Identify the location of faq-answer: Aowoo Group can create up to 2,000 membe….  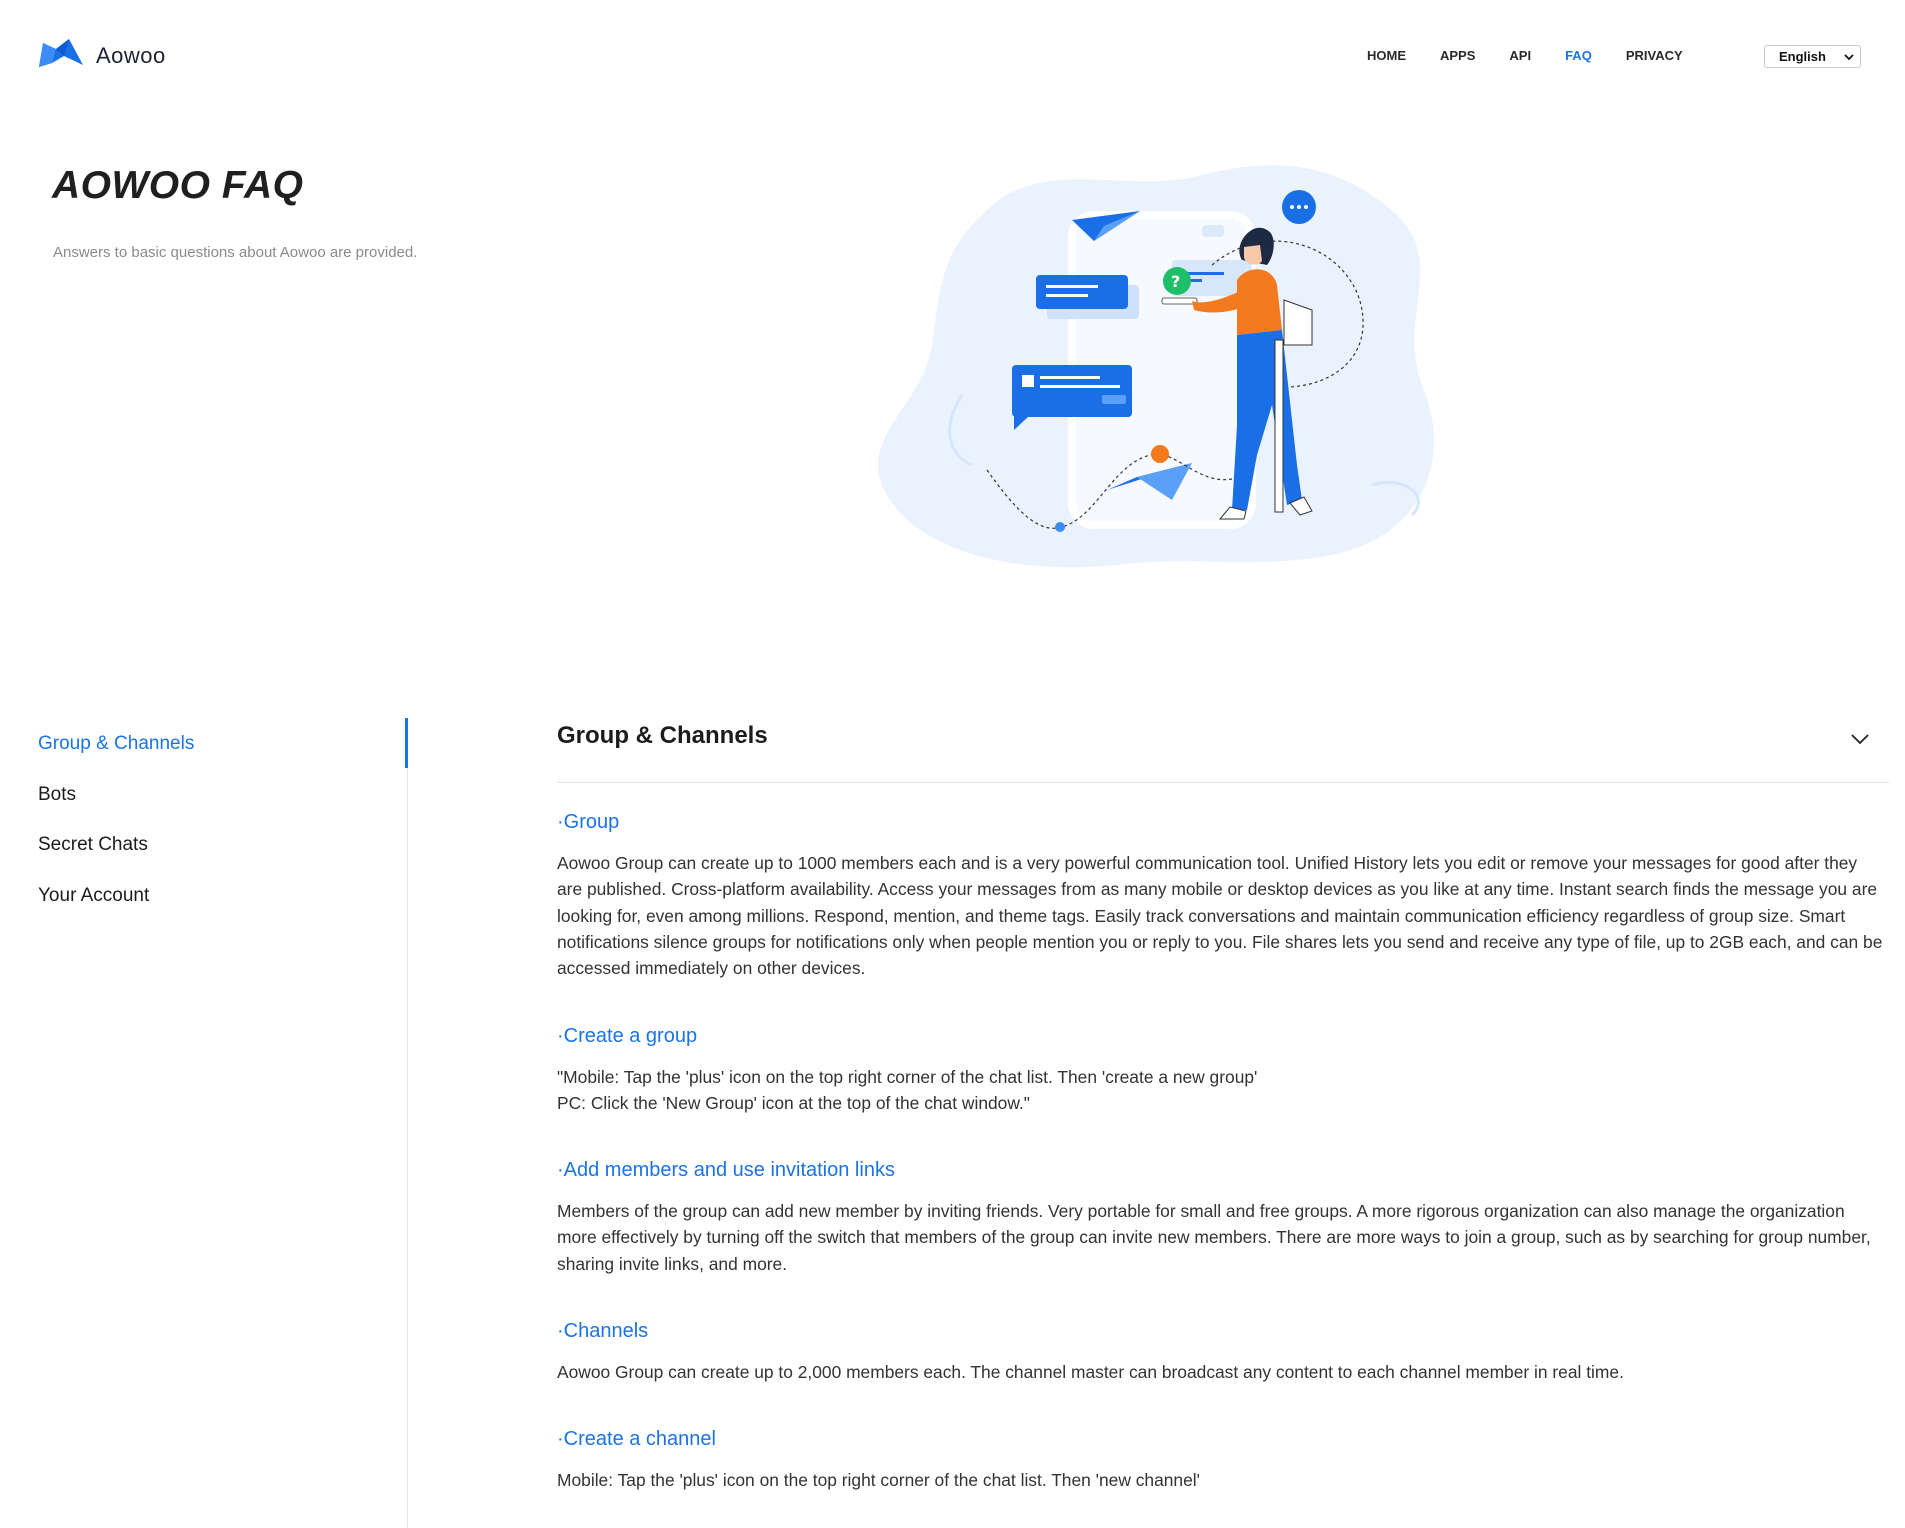
(1090, 1372).